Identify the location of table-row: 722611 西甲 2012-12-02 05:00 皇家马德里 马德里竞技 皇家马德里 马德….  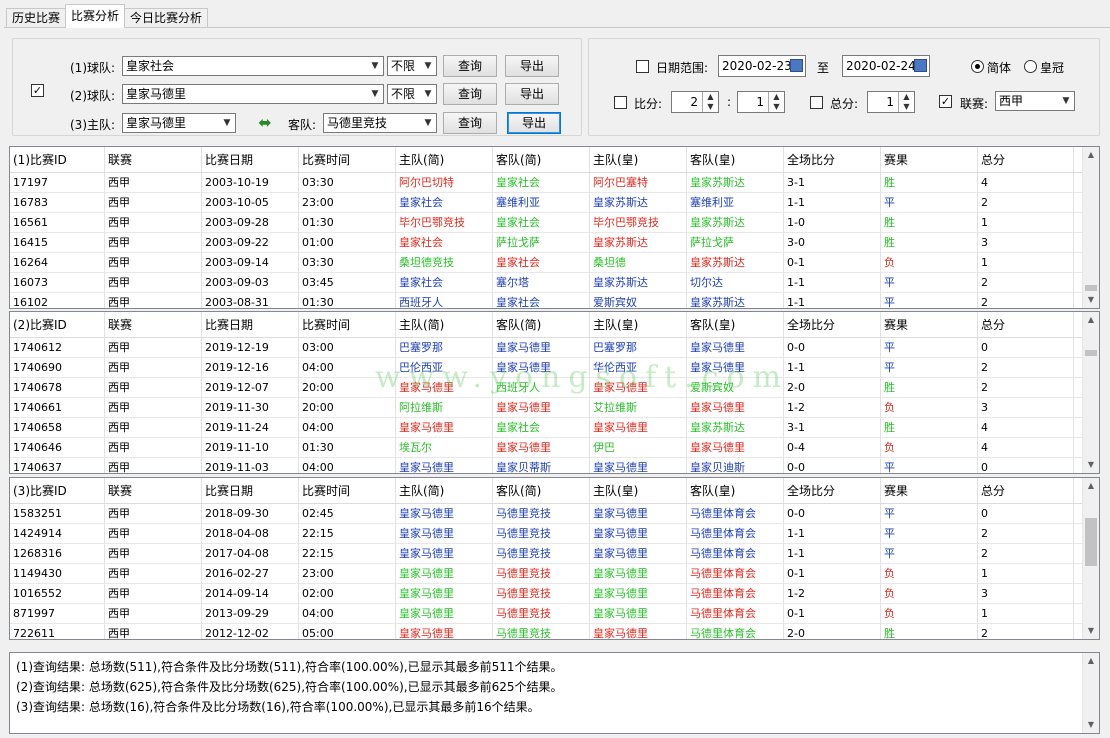
(554, 631).